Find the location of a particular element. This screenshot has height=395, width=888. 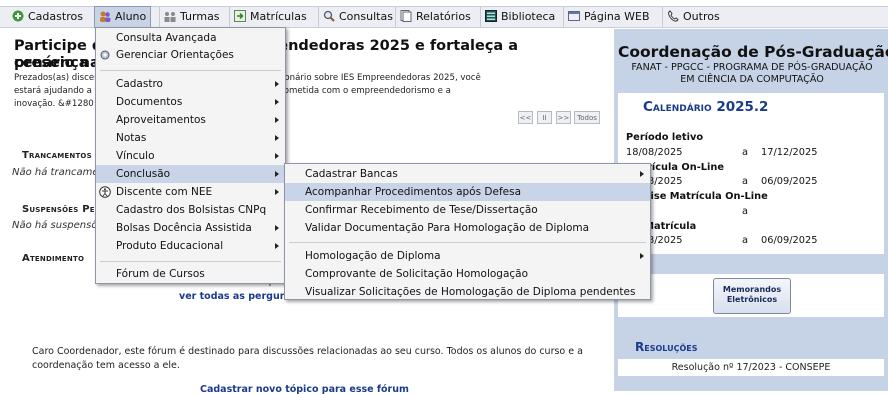

aluno-menu-cadastro: Cadastro is located at coordinates (190, 84).